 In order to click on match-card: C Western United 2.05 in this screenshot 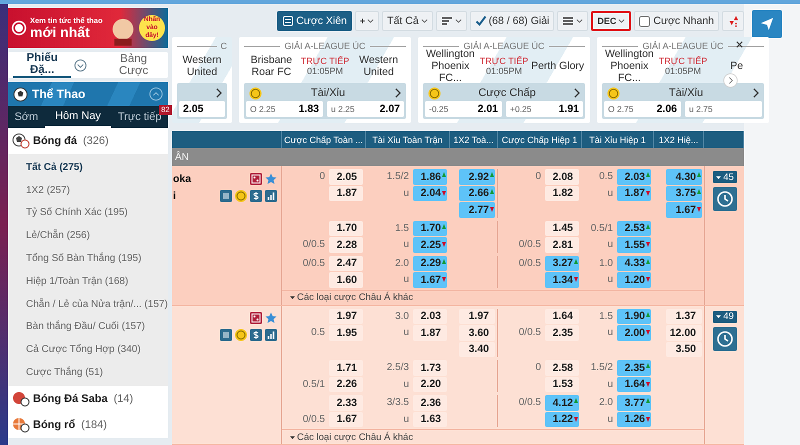, I will do `click(202, 80)`.